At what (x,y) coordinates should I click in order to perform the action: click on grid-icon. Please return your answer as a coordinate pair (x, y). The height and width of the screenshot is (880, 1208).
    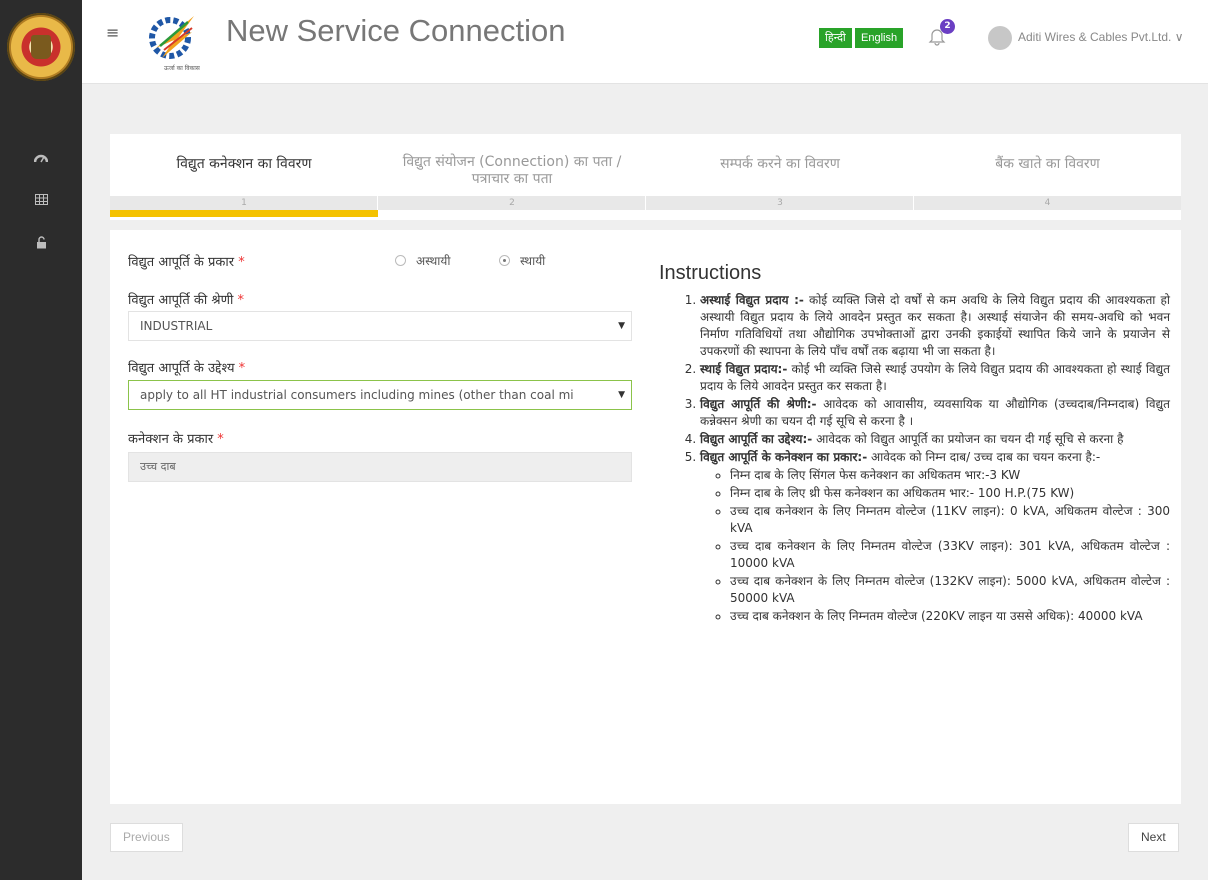
    Looking at the image, I should click on (41, 202).